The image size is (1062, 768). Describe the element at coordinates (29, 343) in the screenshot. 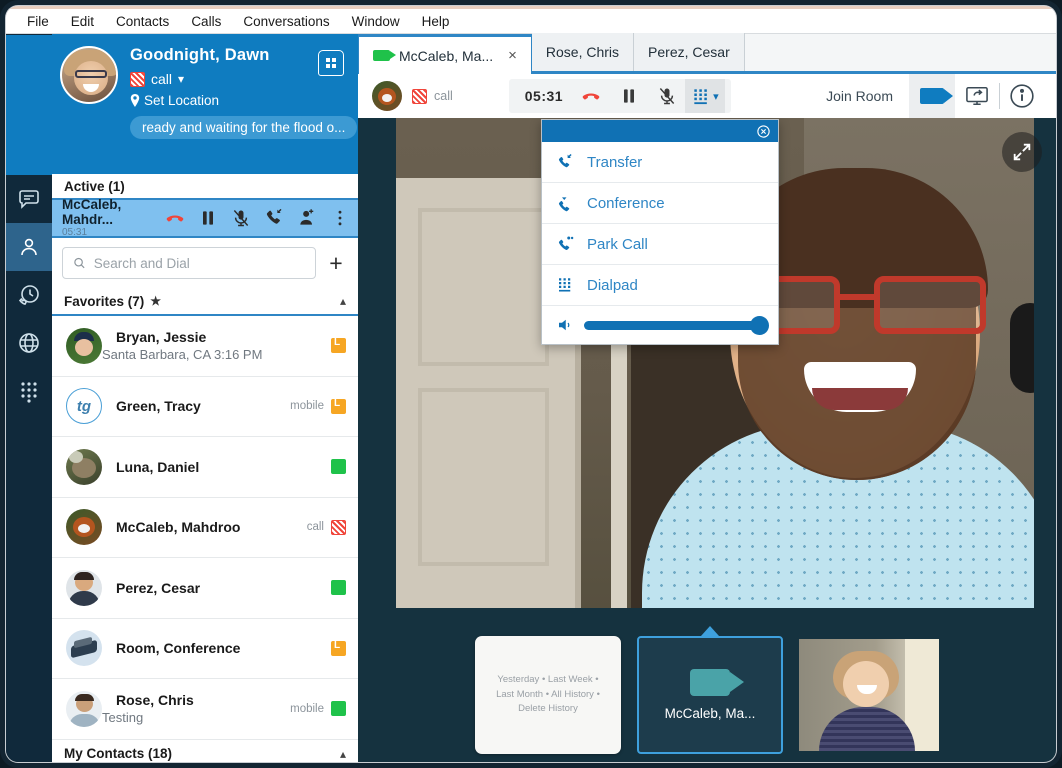

I see `sidebar-item-directory` at that location.